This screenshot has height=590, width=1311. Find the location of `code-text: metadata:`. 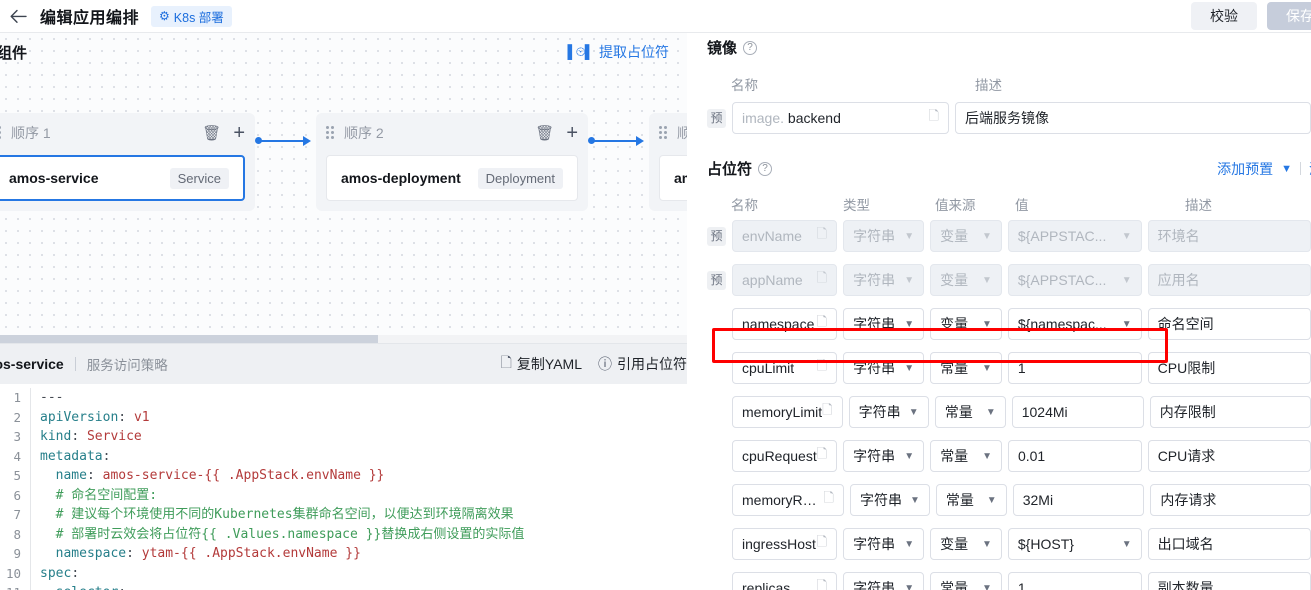

code-text: metadata: is located at coordinates (75, 456).